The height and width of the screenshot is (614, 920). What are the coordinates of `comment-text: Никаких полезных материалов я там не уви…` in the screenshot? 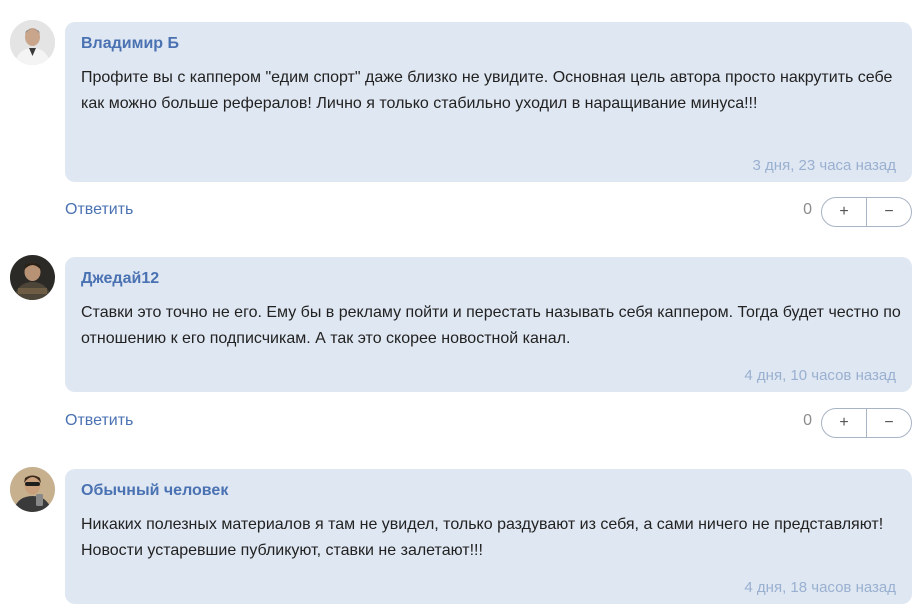 It's located at (482, 537).